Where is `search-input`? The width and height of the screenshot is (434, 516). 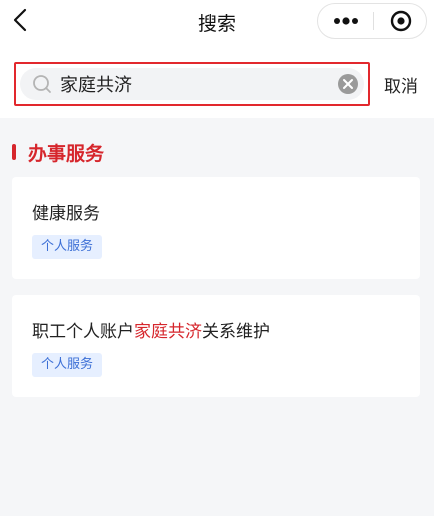
search-input is located at coordinates (180, 84).